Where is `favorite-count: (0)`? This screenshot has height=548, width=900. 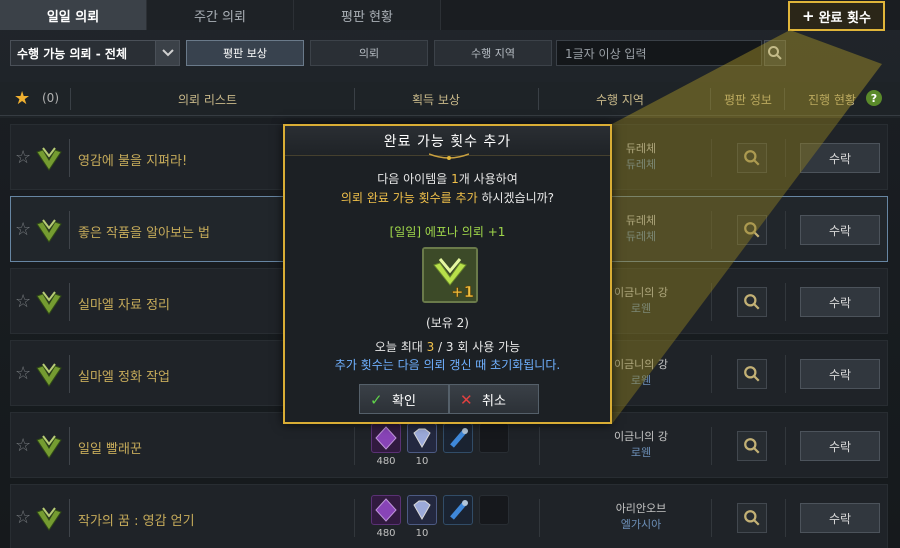 favorite-count: (0) is located at coordinates (50, 98).